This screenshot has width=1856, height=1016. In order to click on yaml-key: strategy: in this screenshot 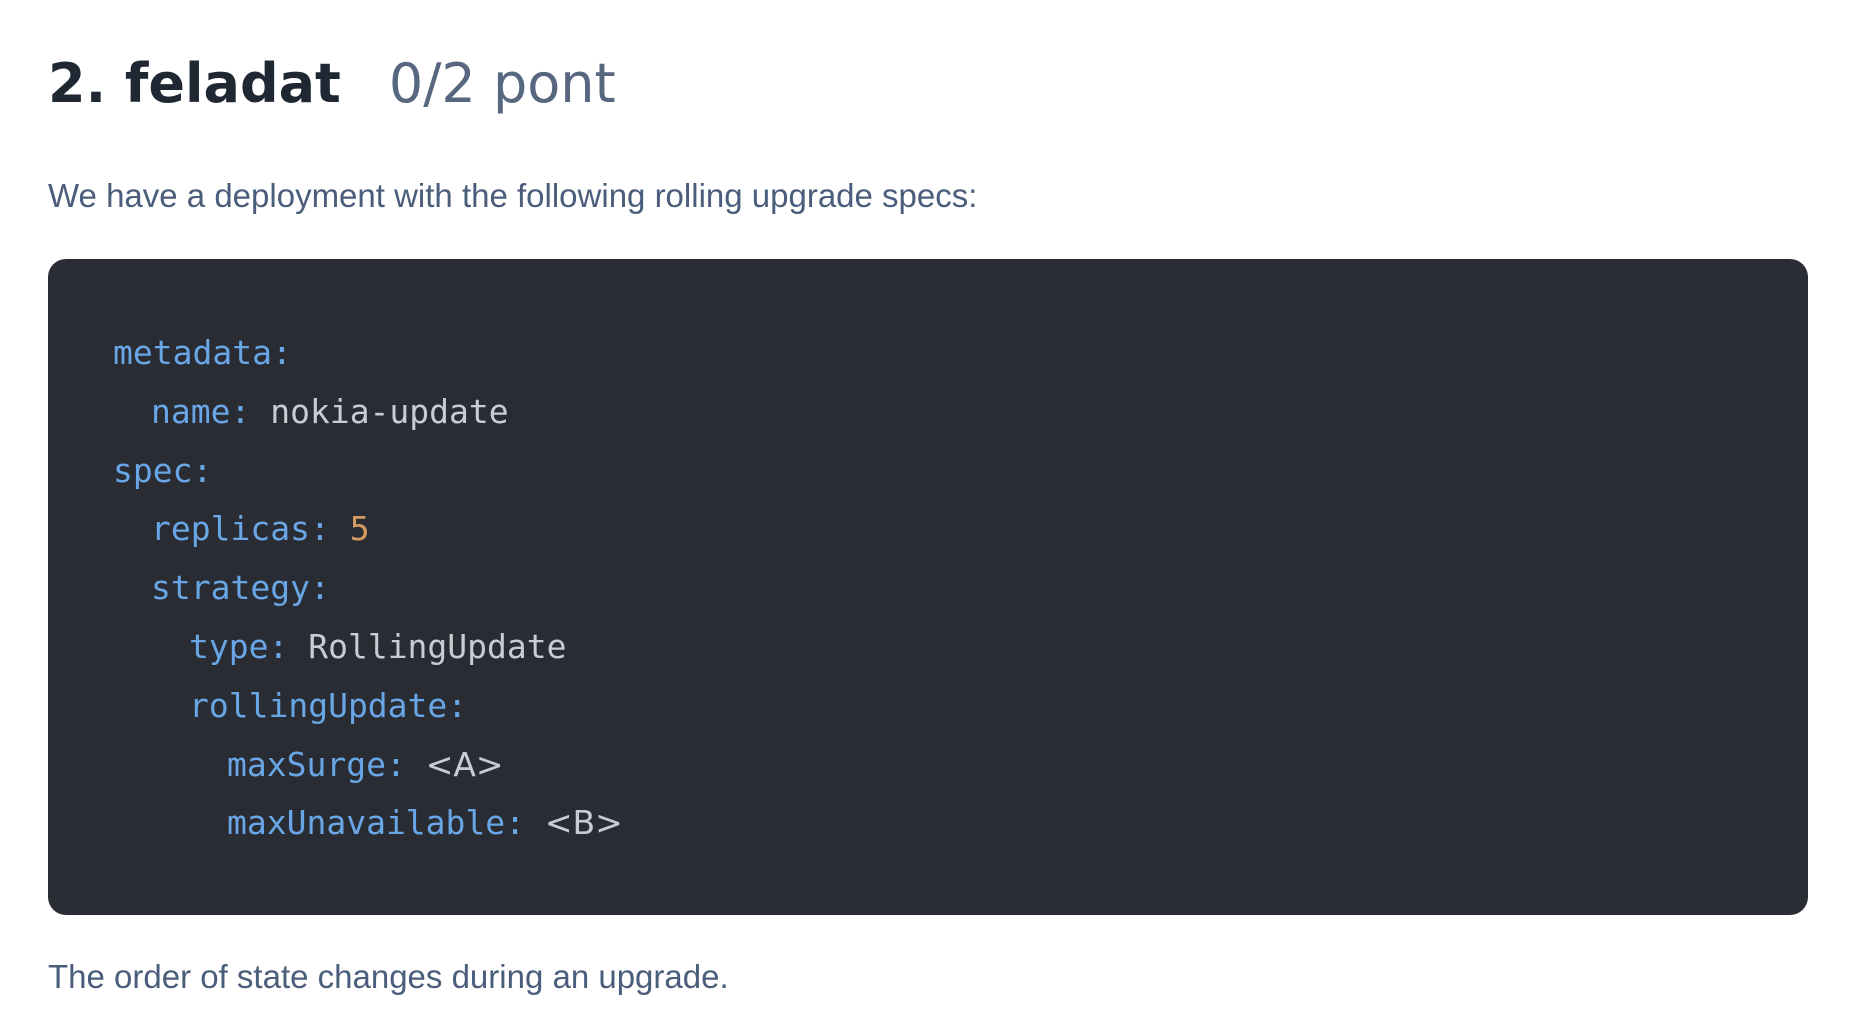, I will do `click(240, 588)`.